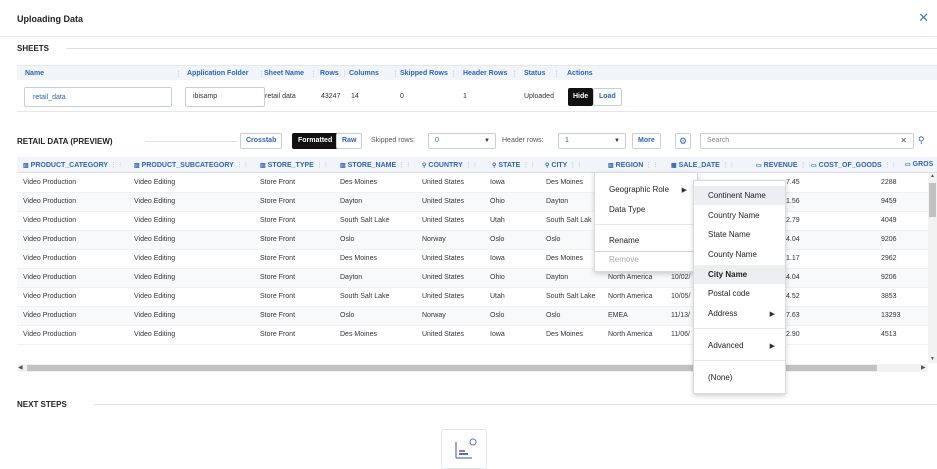 This screenshot has height=469, width=937. I want to click on table-cell: 1.56, so click(793, 201).